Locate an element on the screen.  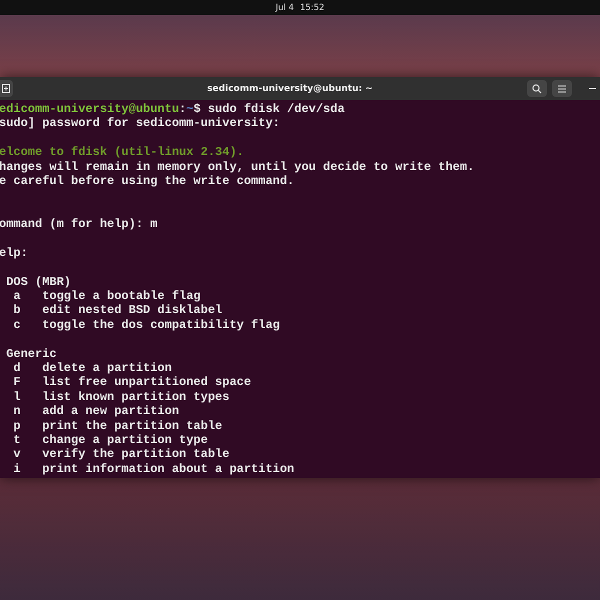
search-icon is located at coordinates (537, 89).